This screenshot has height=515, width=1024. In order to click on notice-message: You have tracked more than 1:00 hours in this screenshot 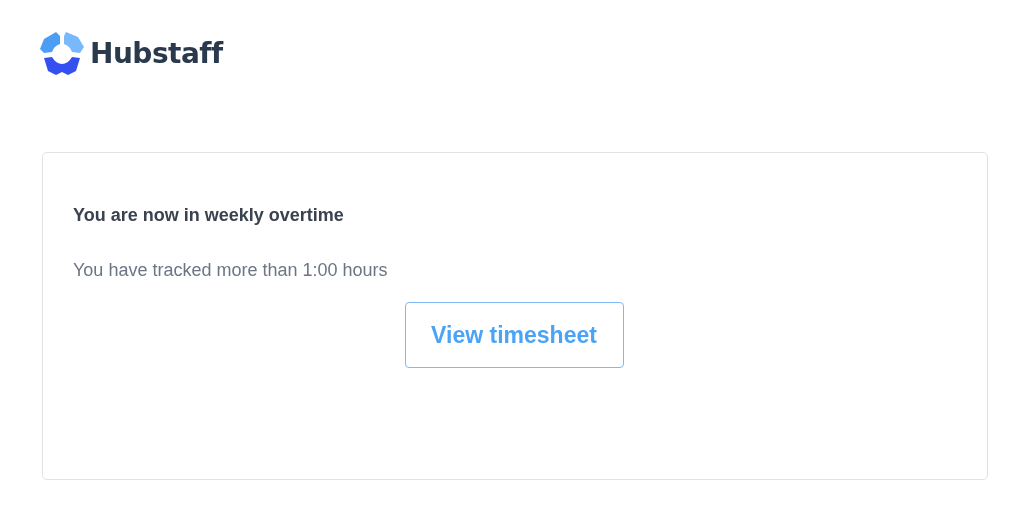, I will do `click(231, 270)`.